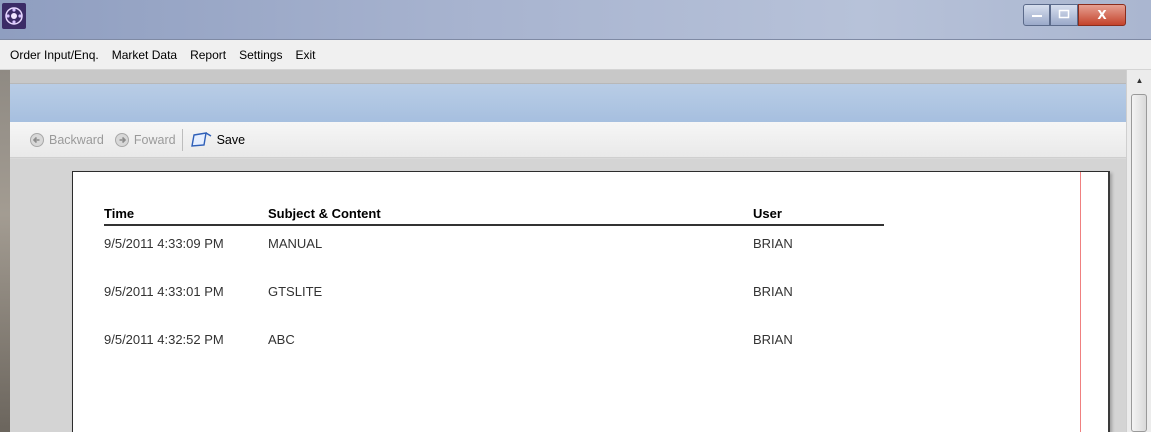 The width and height of the screenshot is (1151, 432). Describe the element at coordinates (494, 216) in the screenshot. I see `table-header: Time Subject & Content User` at that location.